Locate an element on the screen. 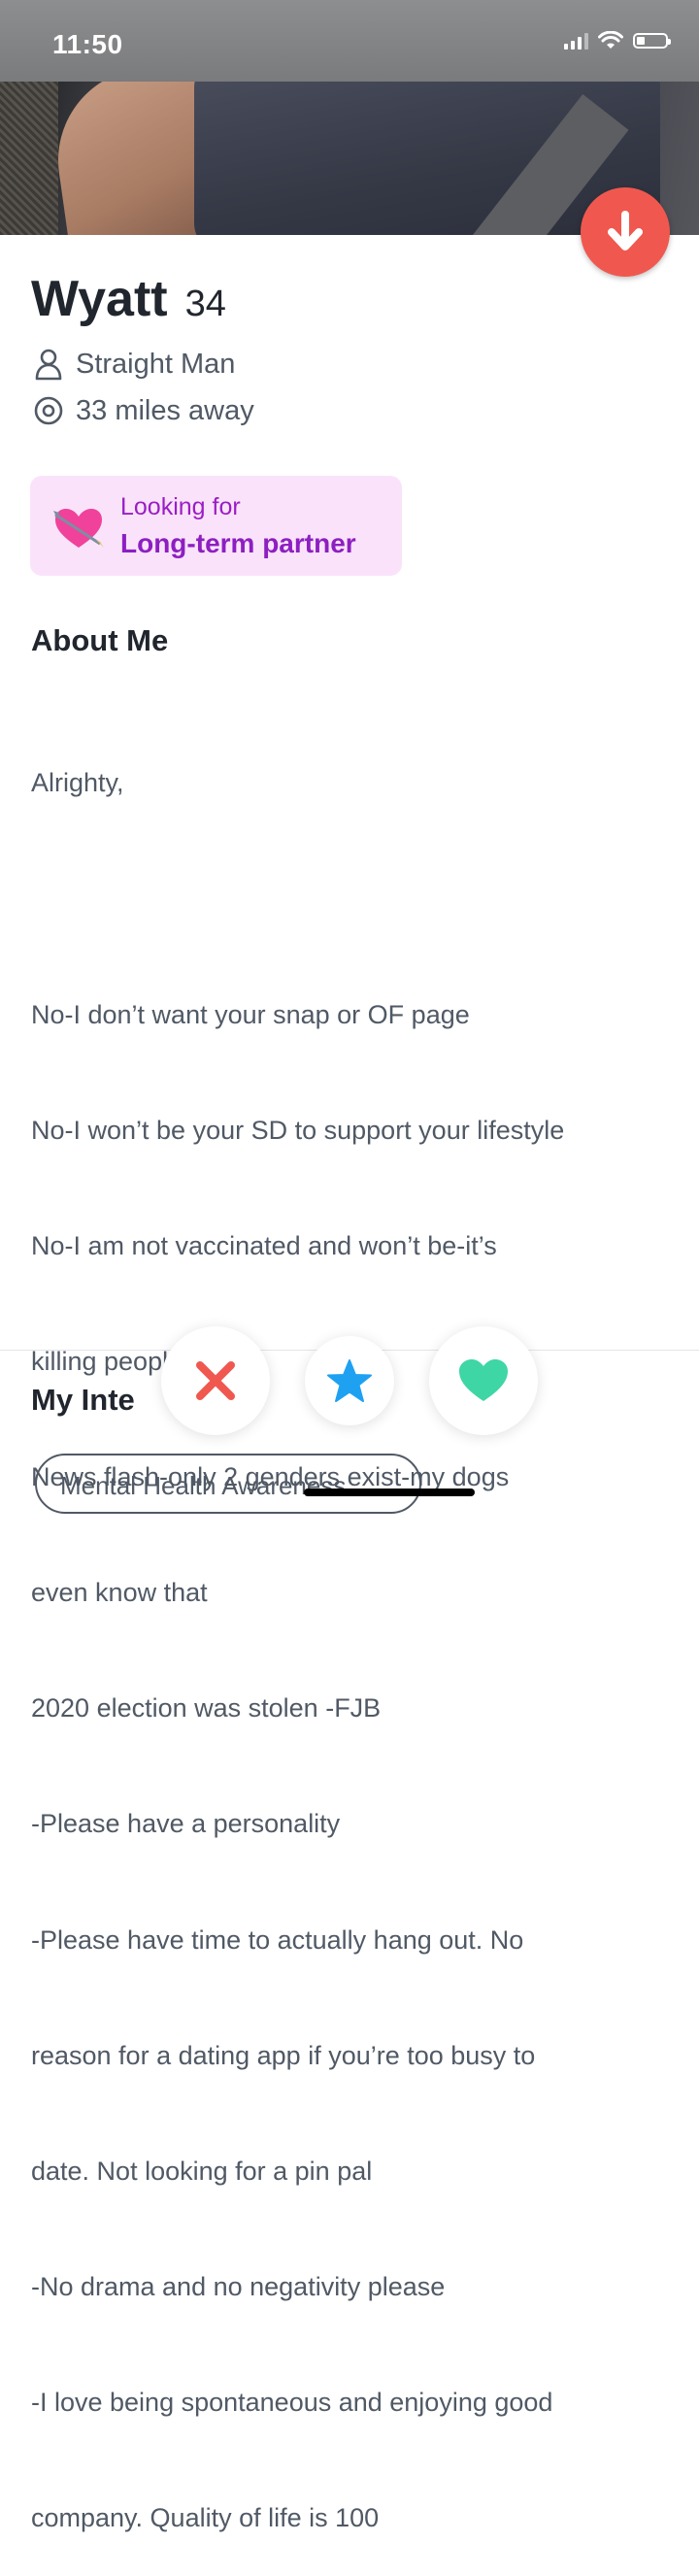 This screenshot has width=699, height=2576. orientation-text: Straight Man is located at coordinates (156, 364).